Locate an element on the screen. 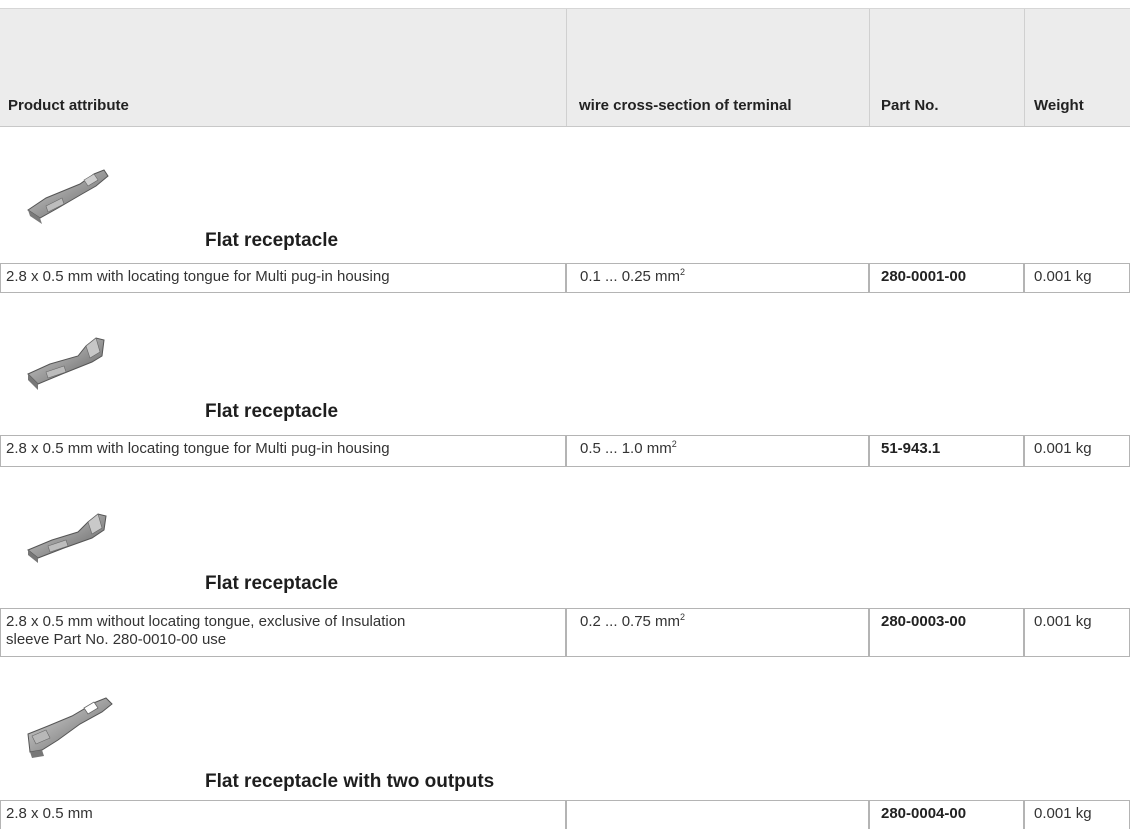 This screenshot has height=829, width=1140. header-col-wire: wire cross-section of terminal is located at coordinates (718, 67).